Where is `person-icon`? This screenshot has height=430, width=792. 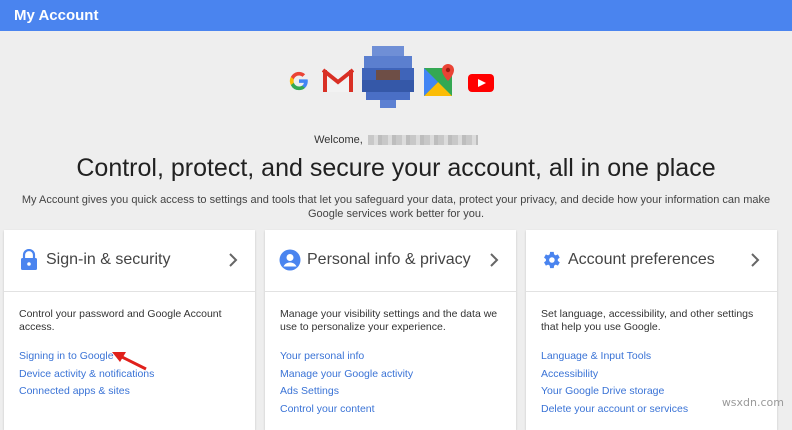 person-icon is located at coordinates (290, 260).